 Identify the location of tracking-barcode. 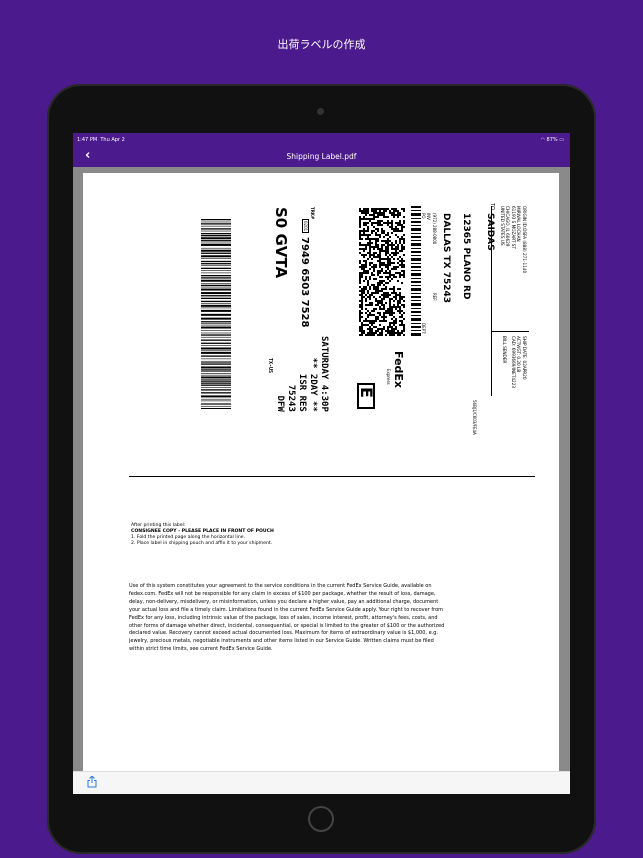
(216, 314).